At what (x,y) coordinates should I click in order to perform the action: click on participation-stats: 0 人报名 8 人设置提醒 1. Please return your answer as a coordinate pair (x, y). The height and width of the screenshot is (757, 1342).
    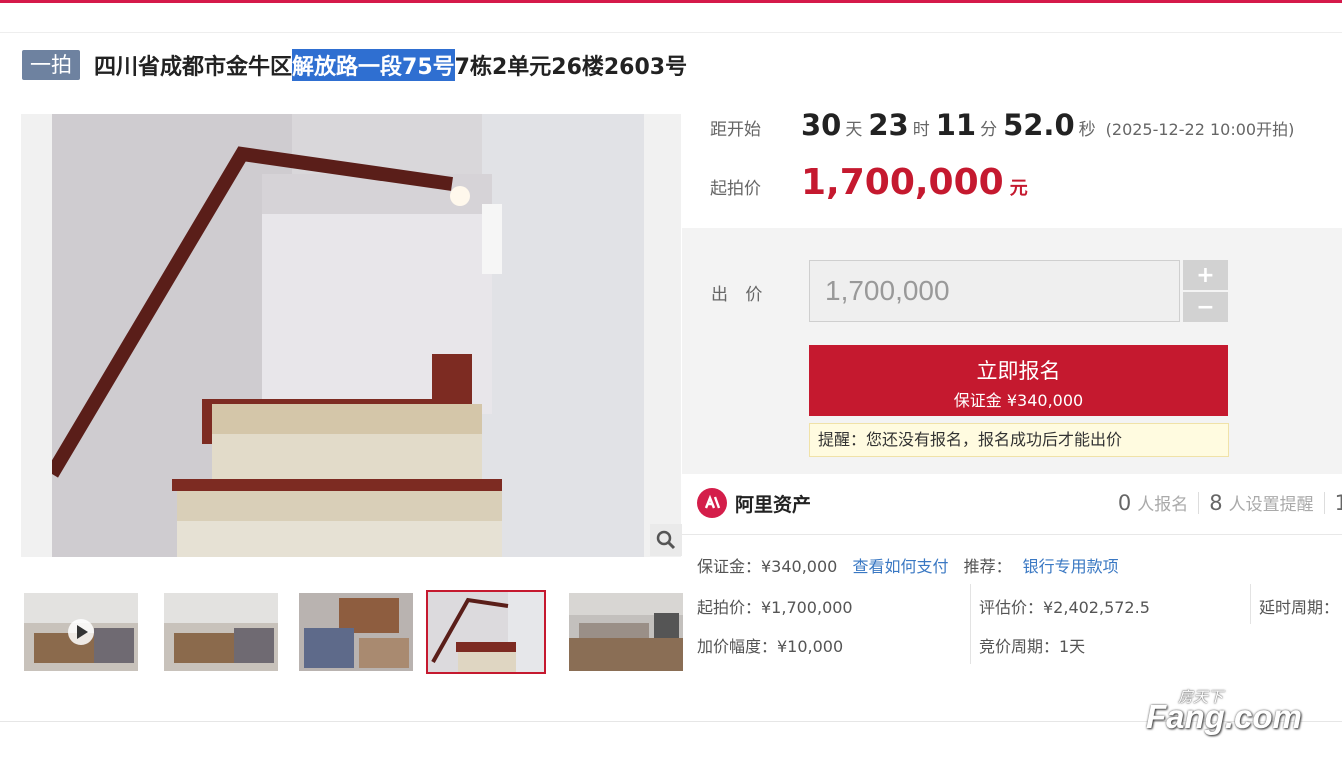
    Looking at the image, I should click on (1230, 502).